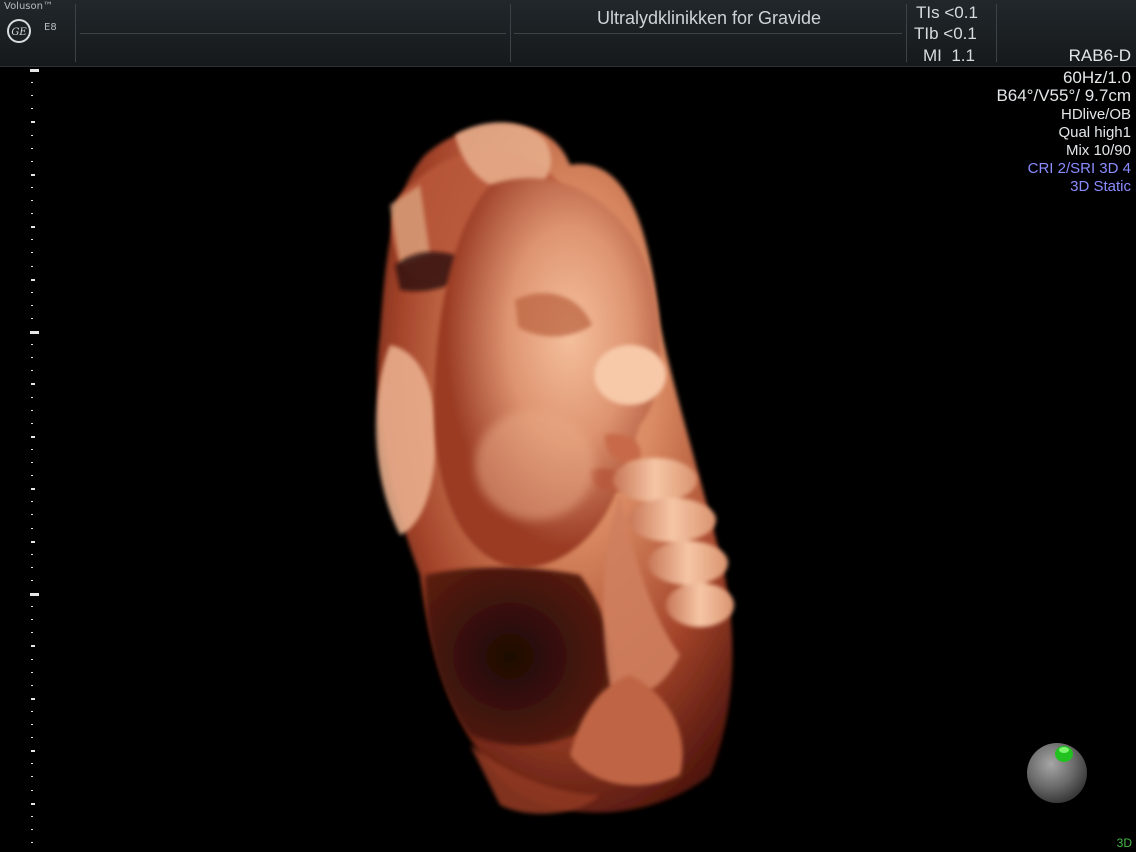 The width and height of the screenshot is (1136, 852). Describe the element at coordinates (535, 465) in the screenshot. I see `cheek` at that location.